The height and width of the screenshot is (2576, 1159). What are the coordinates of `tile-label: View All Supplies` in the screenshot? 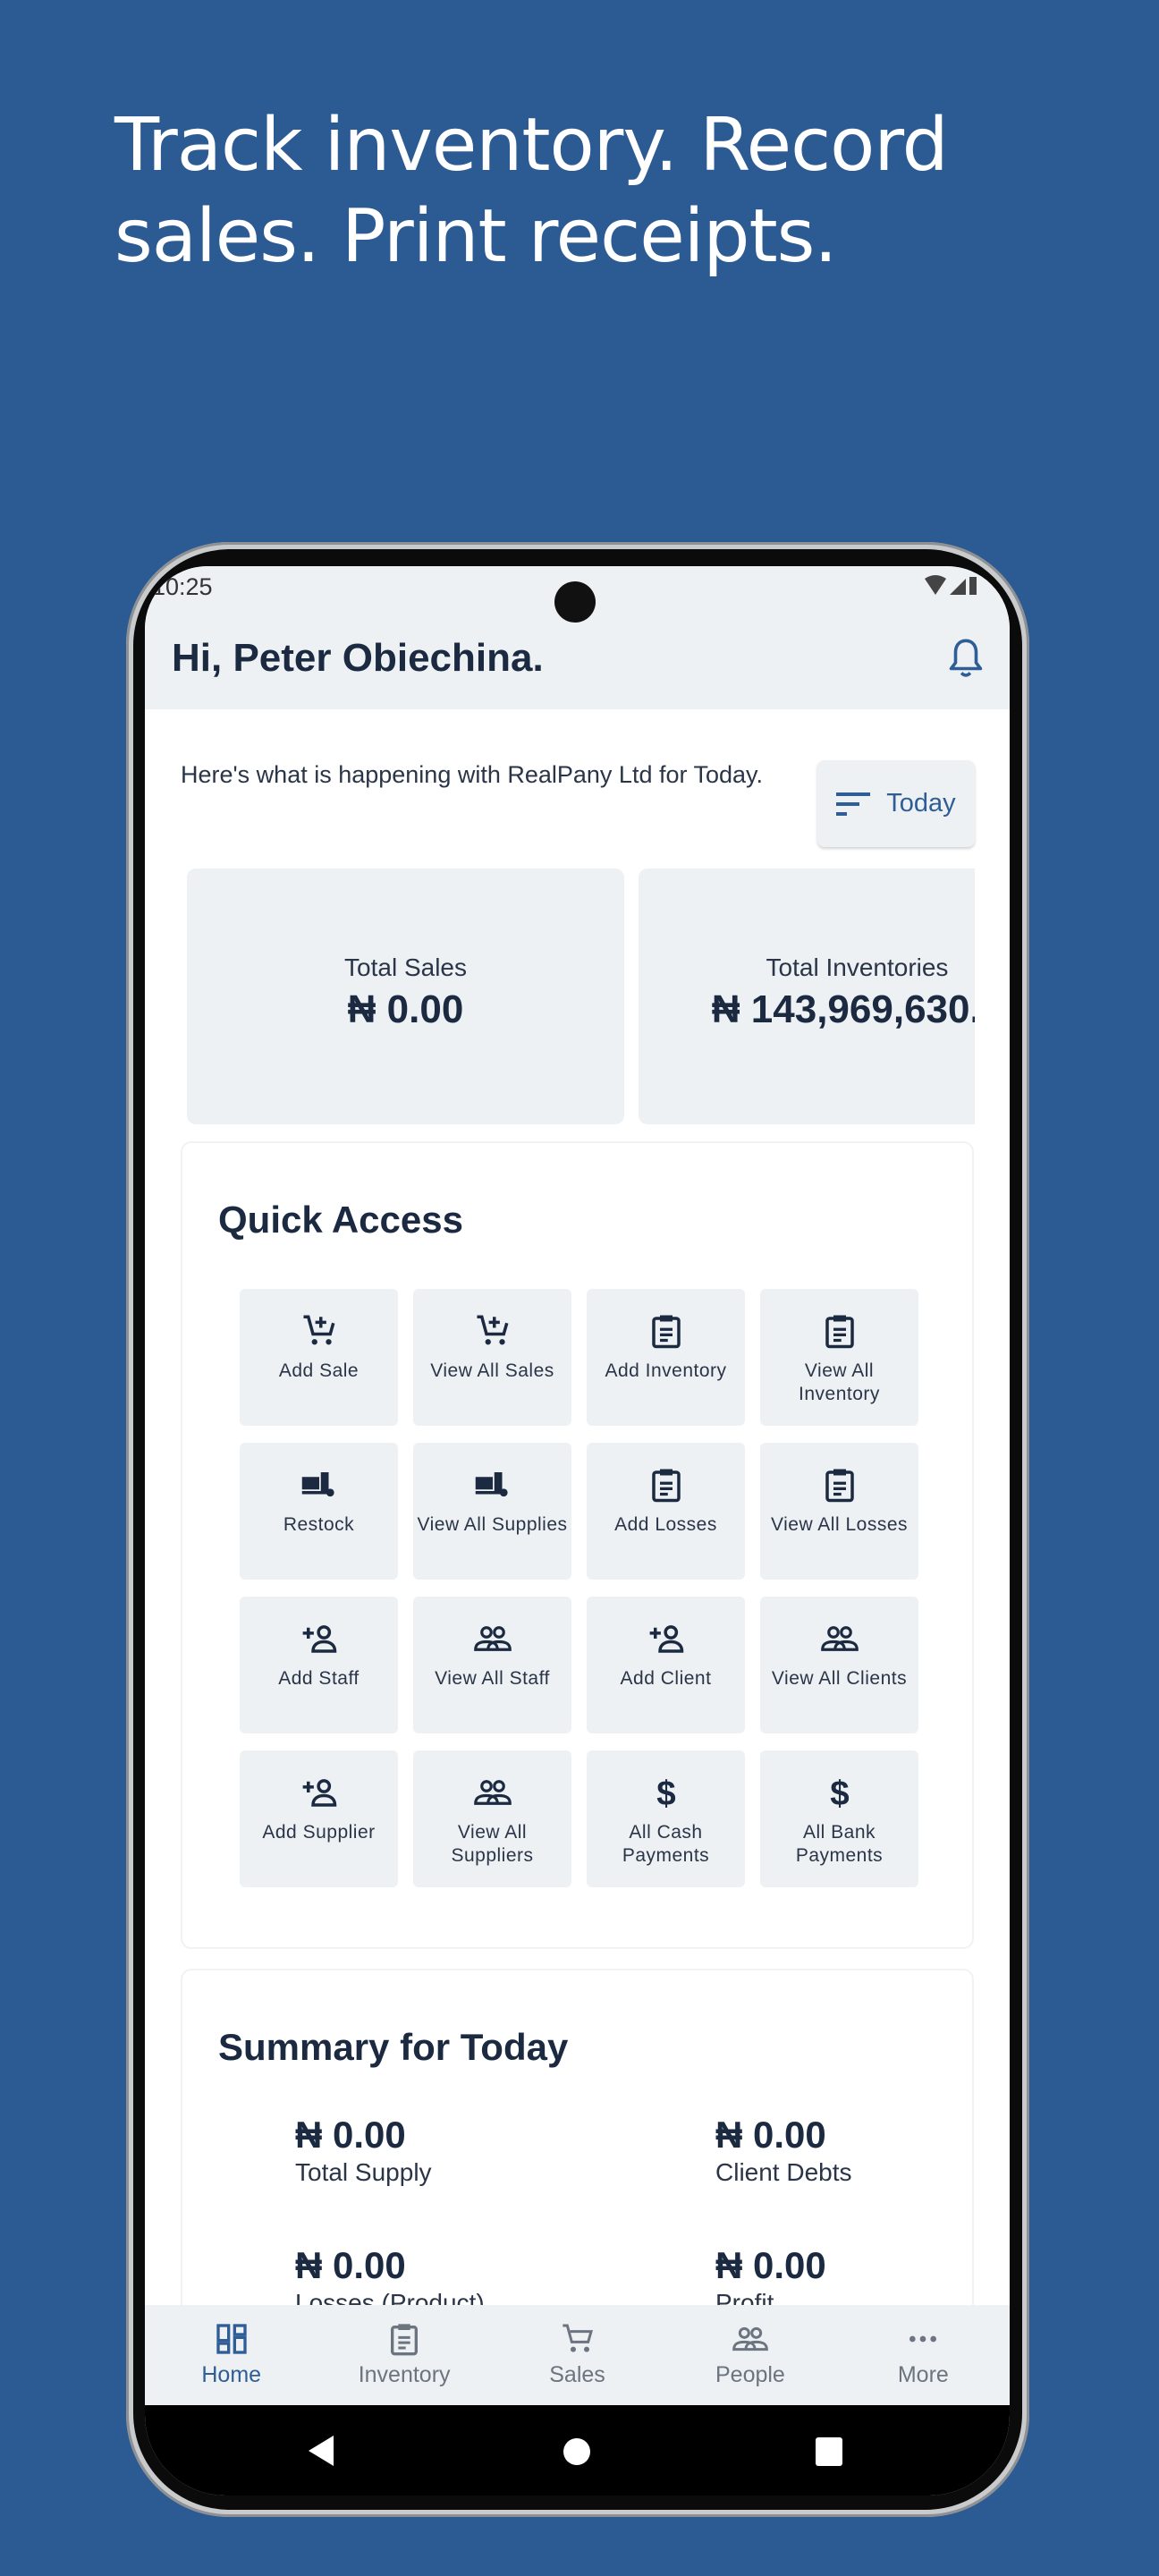 It's located at (493, 1524).